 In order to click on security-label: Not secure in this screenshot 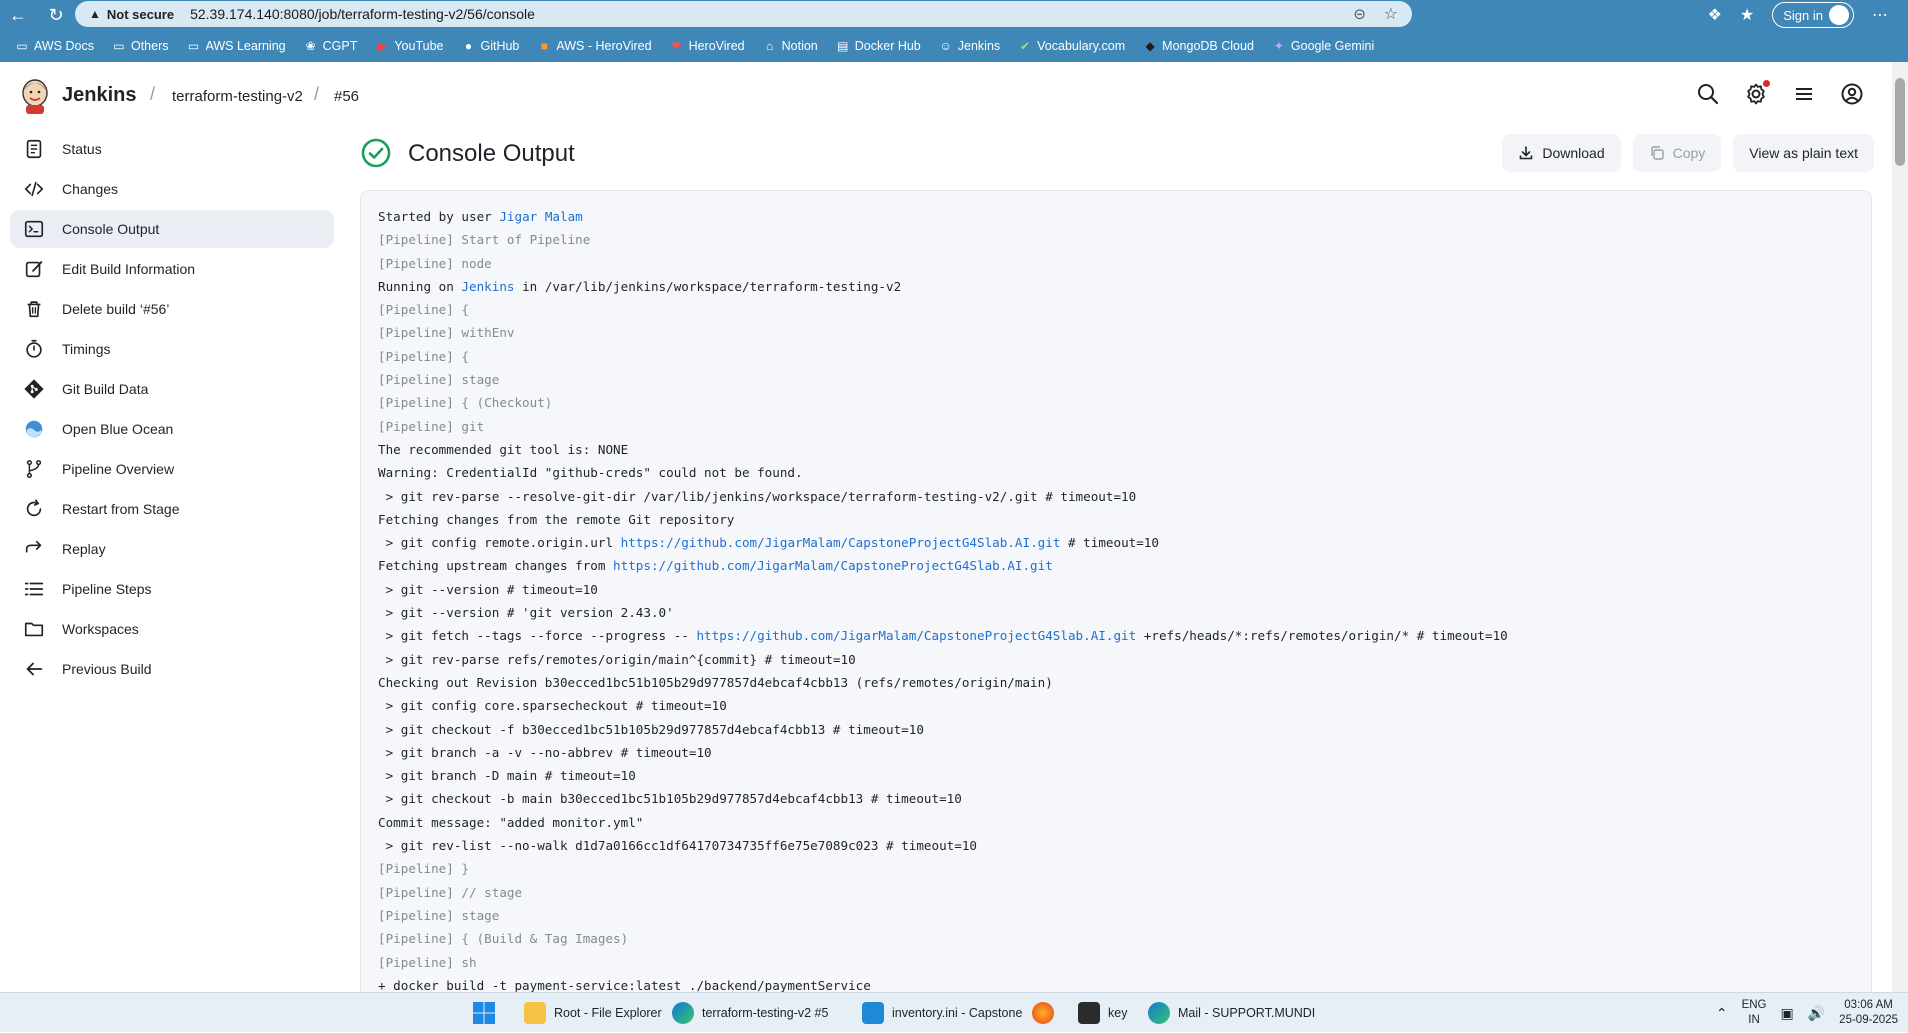, I will do `click(140, 14)`.